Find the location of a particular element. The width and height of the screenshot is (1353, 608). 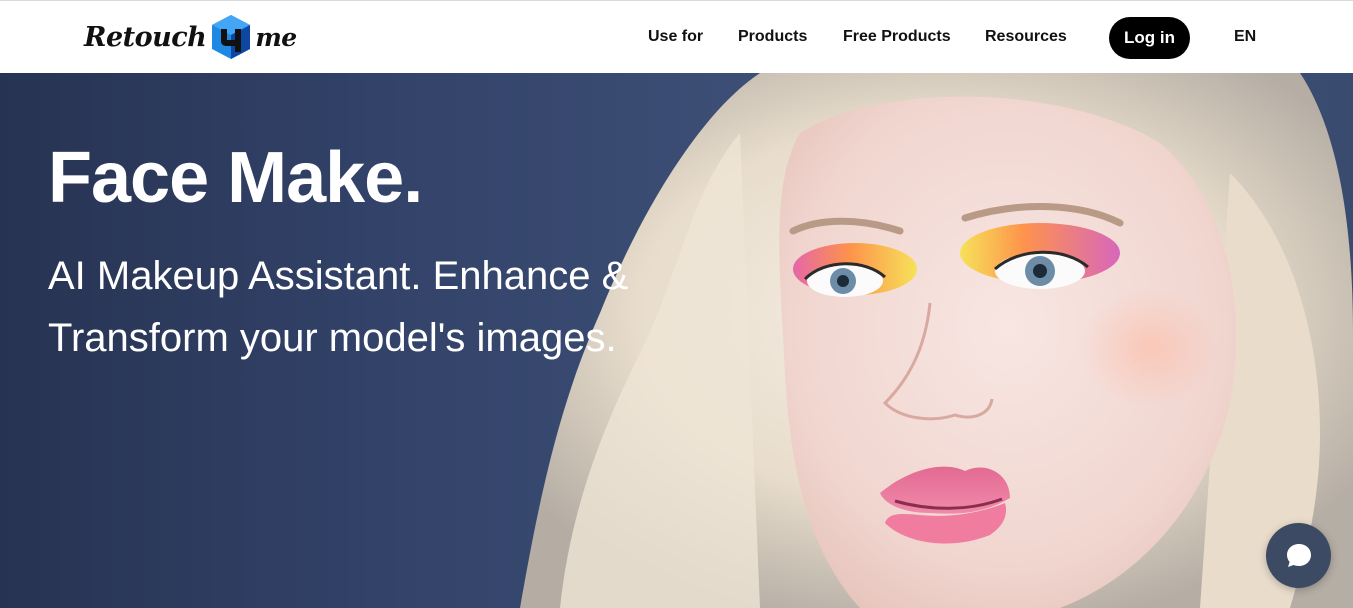

cube-icon is located at coordinates (231, 37).